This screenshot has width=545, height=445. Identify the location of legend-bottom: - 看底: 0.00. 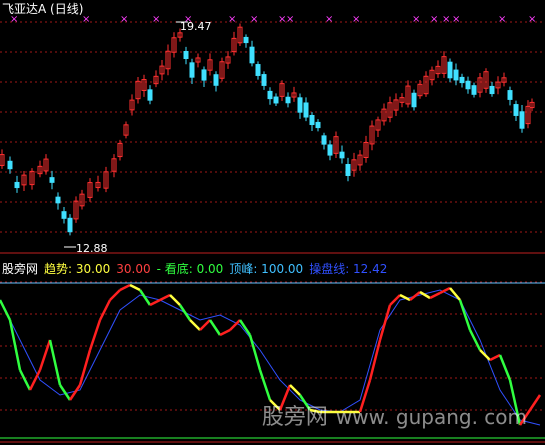
(190, 269).